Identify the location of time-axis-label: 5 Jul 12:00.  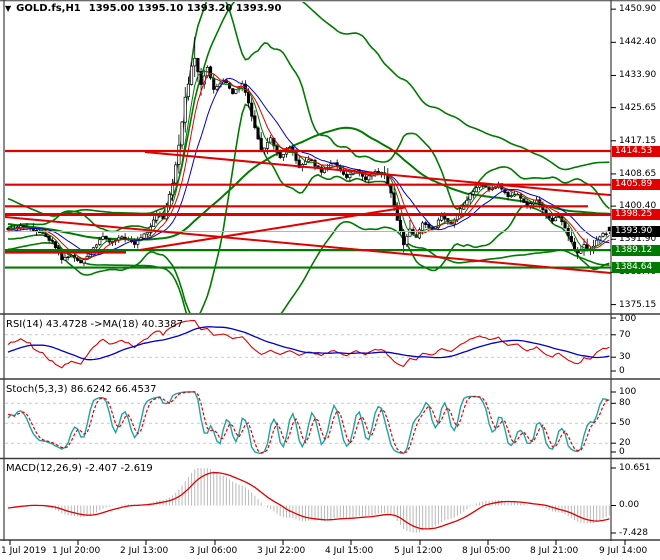
(418, 551).